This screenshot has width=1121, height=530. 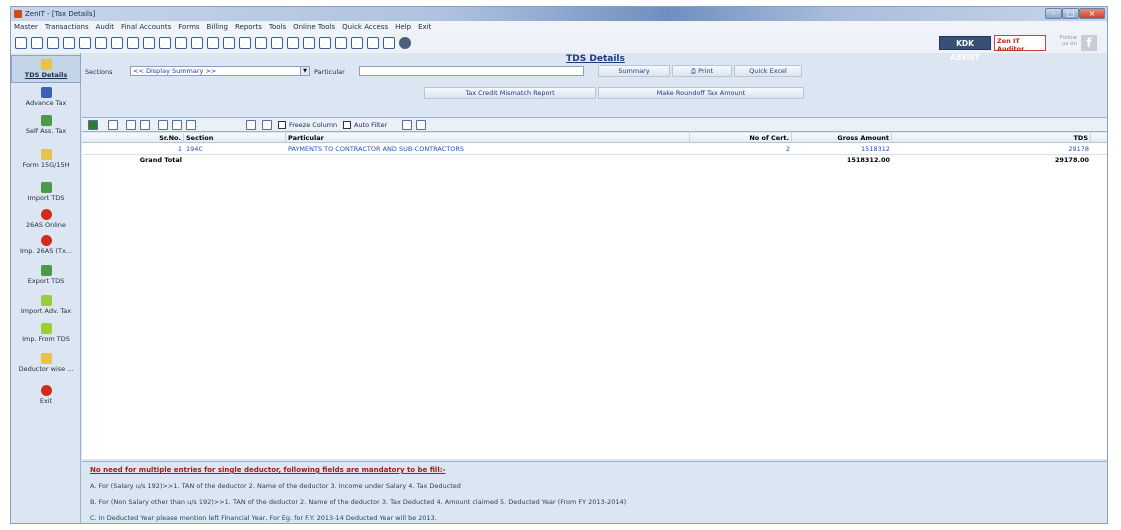 I want to click on print-button: ⎙ Print, so click(x=702, y=71).